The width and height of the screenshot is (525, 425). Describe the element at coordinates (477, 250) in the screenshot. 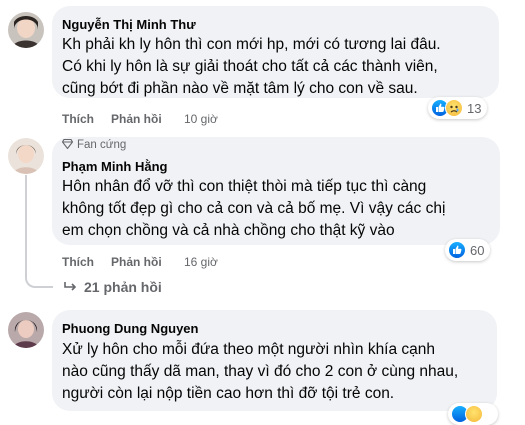

I see `reaction-count: 60` at that location.